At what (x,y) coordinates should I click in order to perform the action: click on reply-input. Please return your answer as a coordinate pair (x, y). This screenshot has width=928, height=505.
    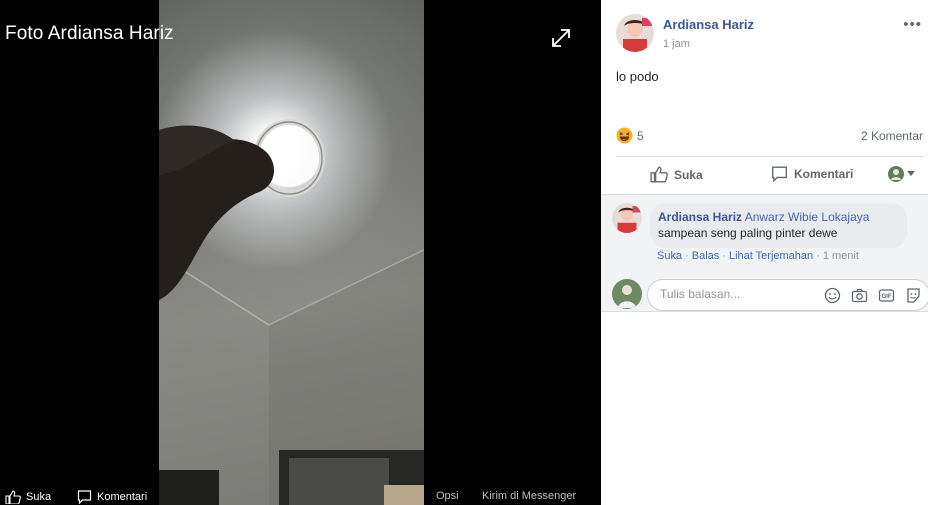
    Looking at the image, I should click on (735, 294).